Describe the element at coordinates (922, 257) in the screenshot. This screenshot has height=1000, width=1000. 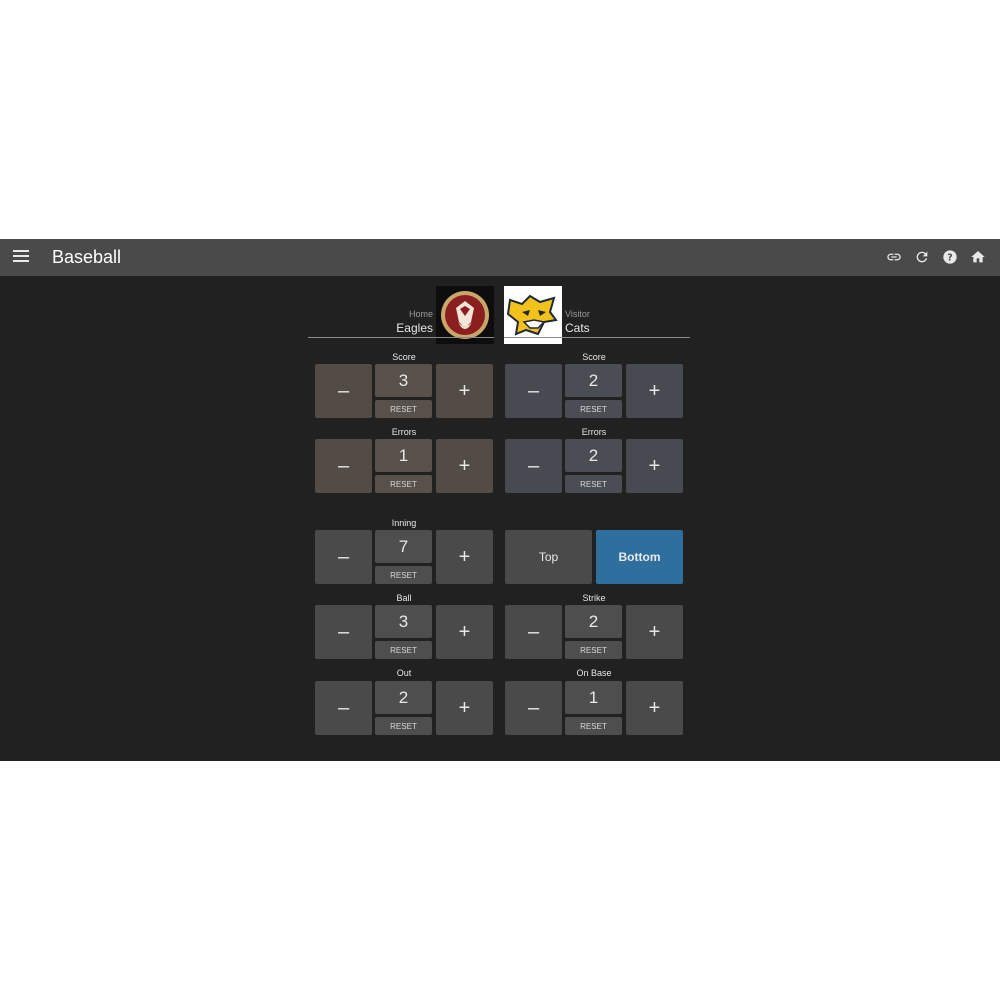
I see `refresh-icon` at that location.